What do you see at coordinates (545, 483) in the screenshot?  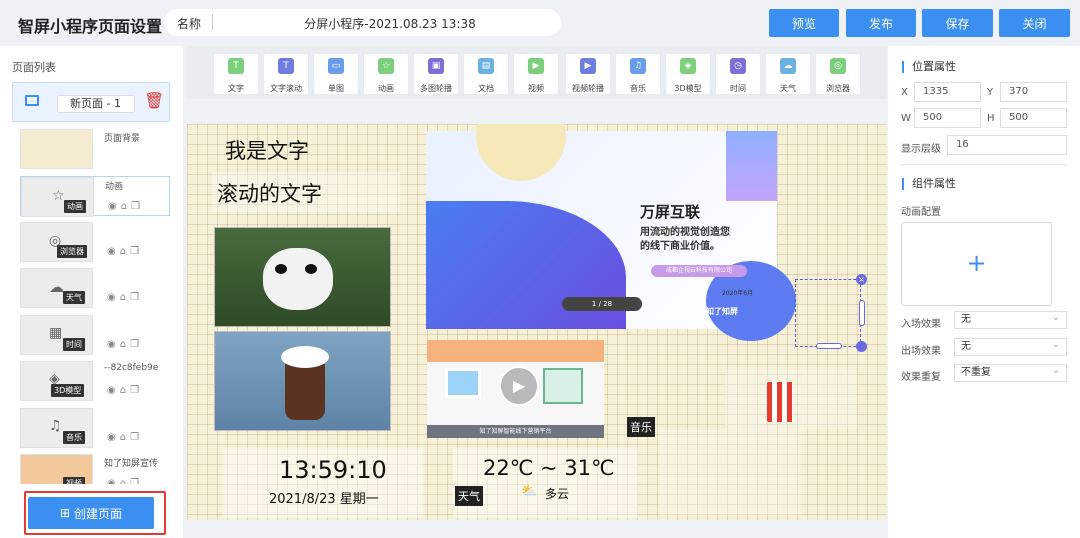 I see `weather-component: 22℃ ~ 31℃ ⛅ 多云` at bounding box center [545, 483].